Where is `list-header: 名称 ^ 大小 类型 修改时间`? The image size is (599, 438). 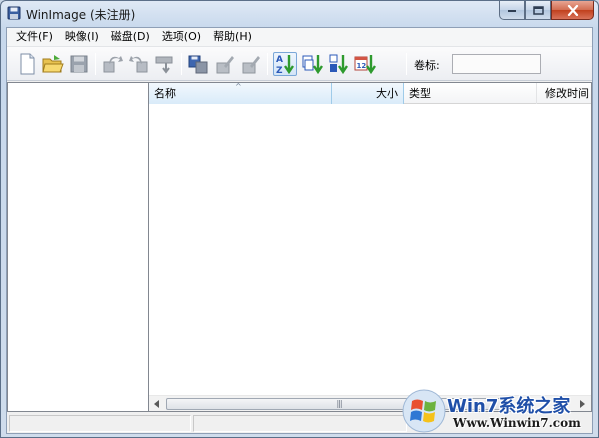 list-header: 名称 ^ 大小 类型 修改时间 is located at coordinates (370, 93).